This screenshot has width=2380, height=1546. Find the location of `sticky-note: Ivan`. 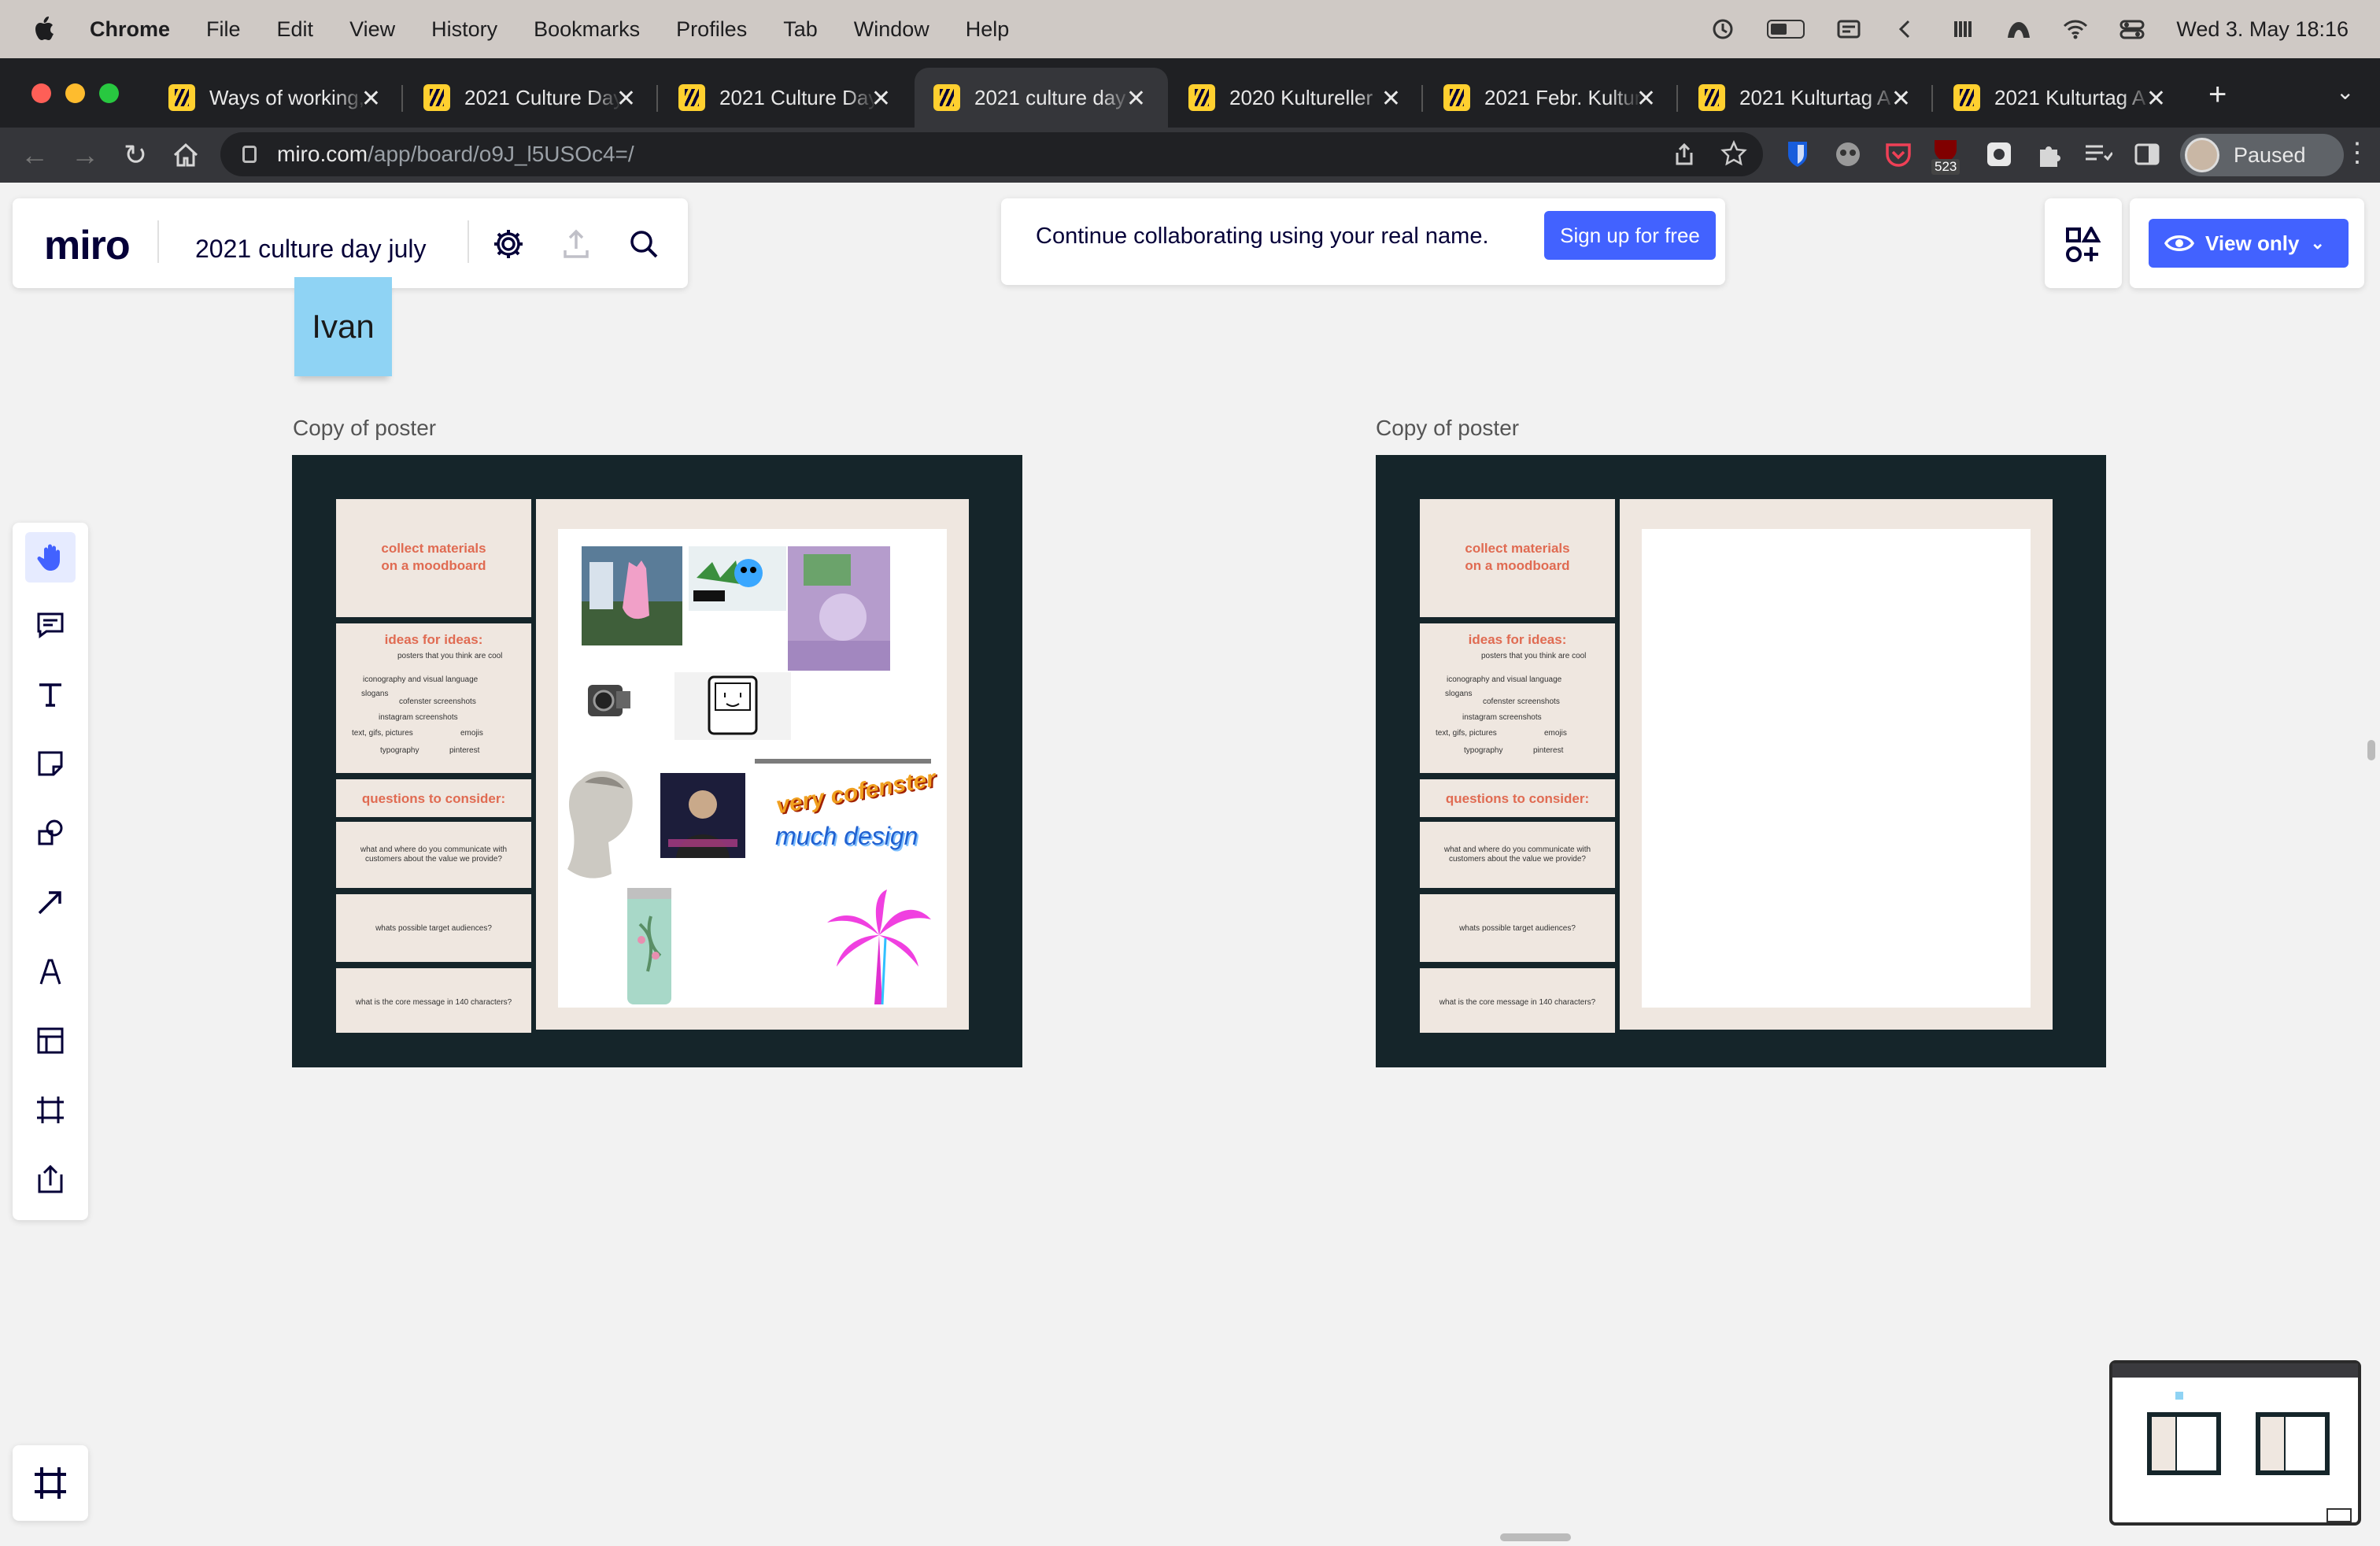

sticky-note: Ivan is located at coordinates (343, 326).